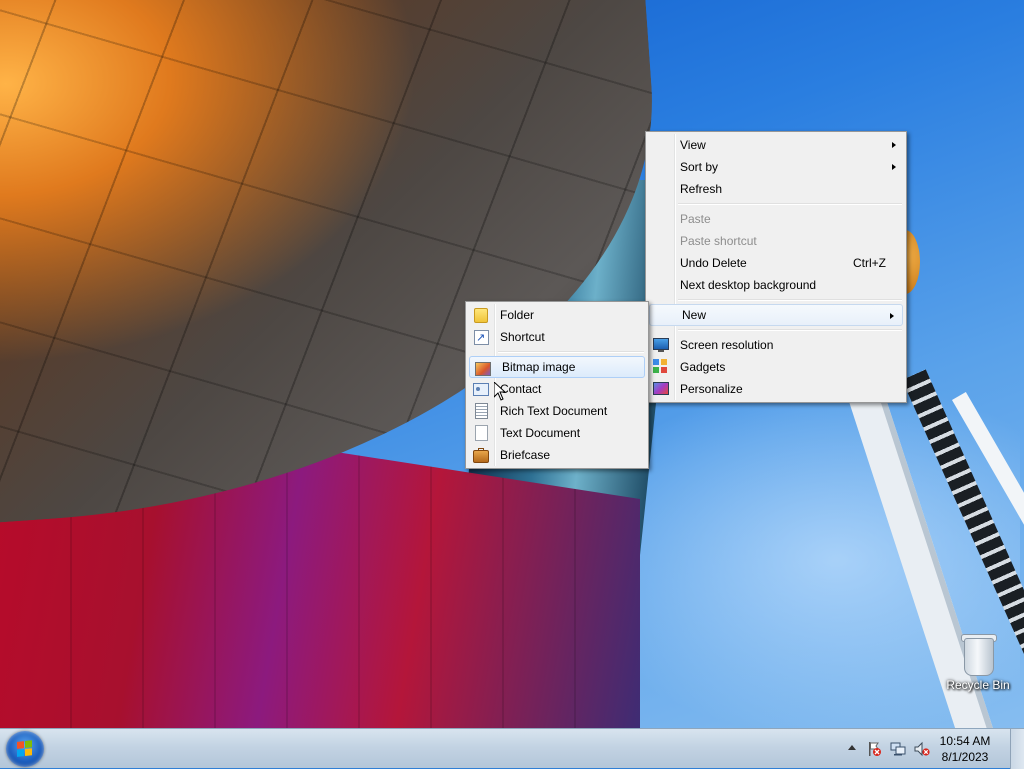 This screenshot has height=769, width=1024. I want to click on menu-item-label: Paste shortcut, so click(718, 241).